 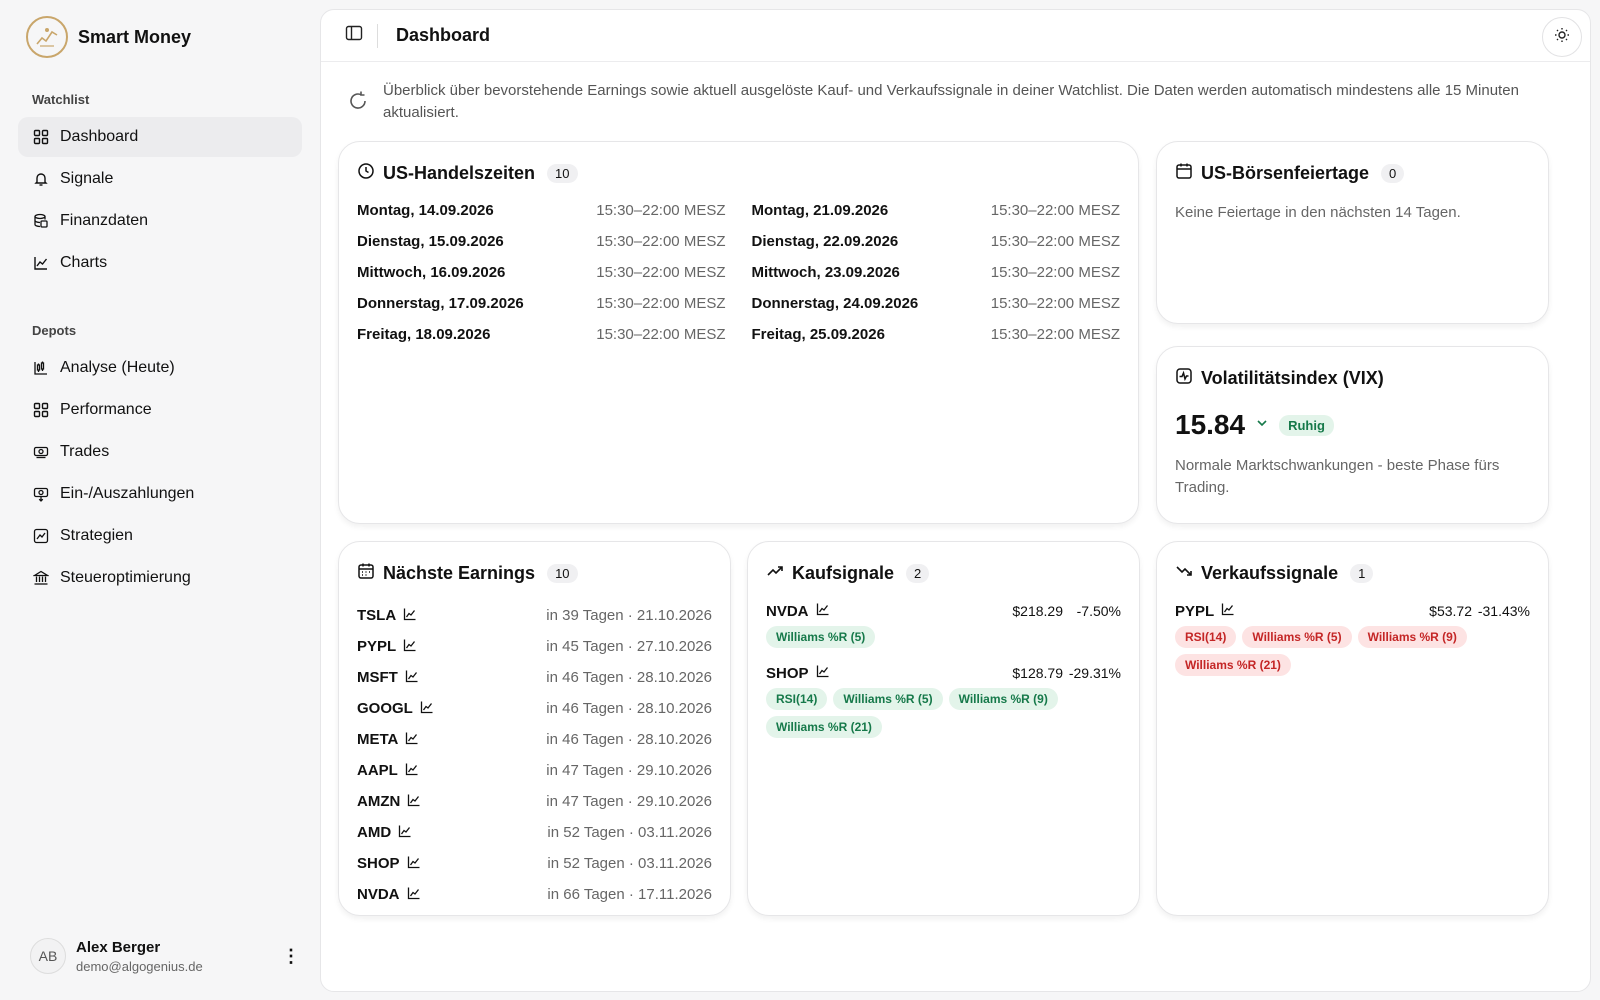 I want to click on count-badge: 0, so click(x=1393, y=173).